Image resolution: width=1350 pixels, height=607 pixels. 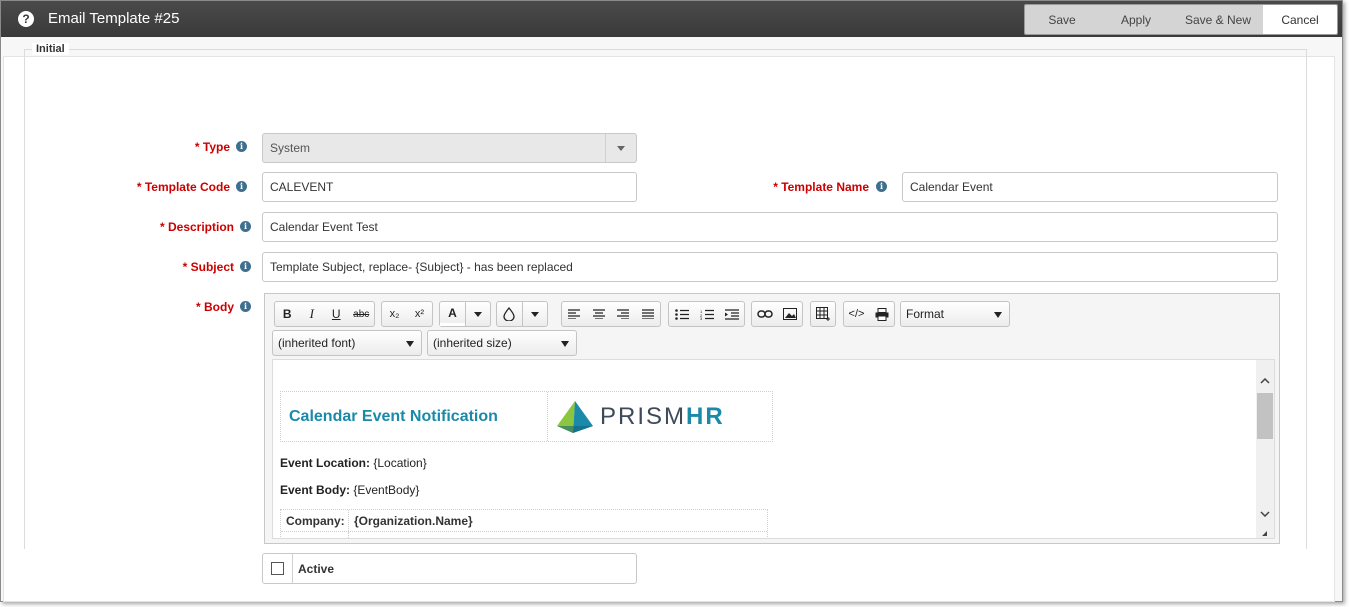 I want to click on action-buttons: Save Apply Save & New Cancel, so click(x=1181, y=19).